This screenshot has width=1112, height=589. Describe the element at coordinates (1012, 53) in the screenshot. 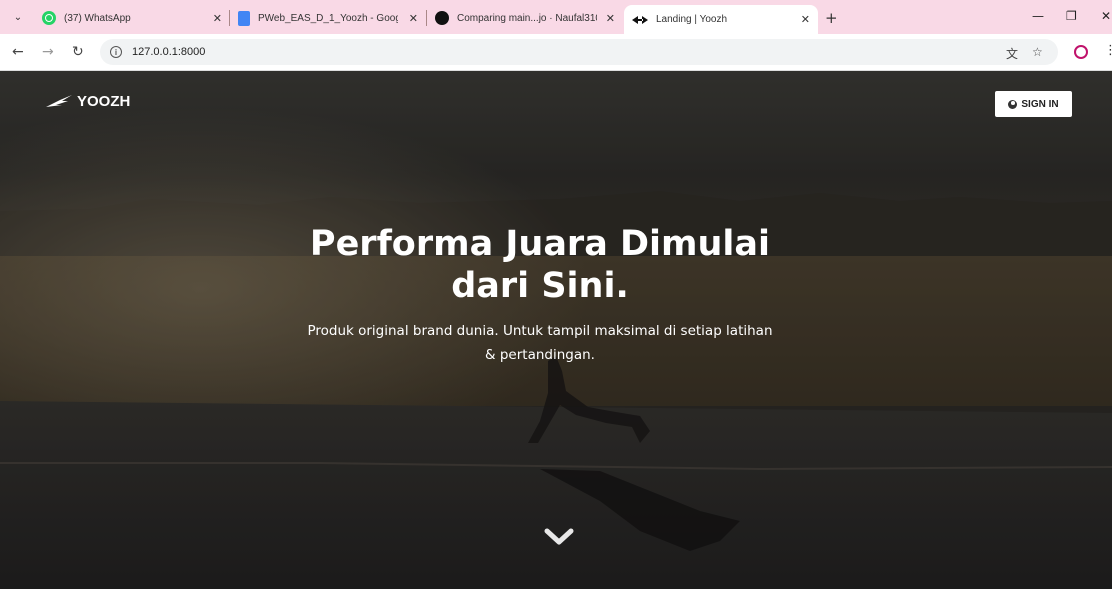

I see `translate-icon: 文` at that location.